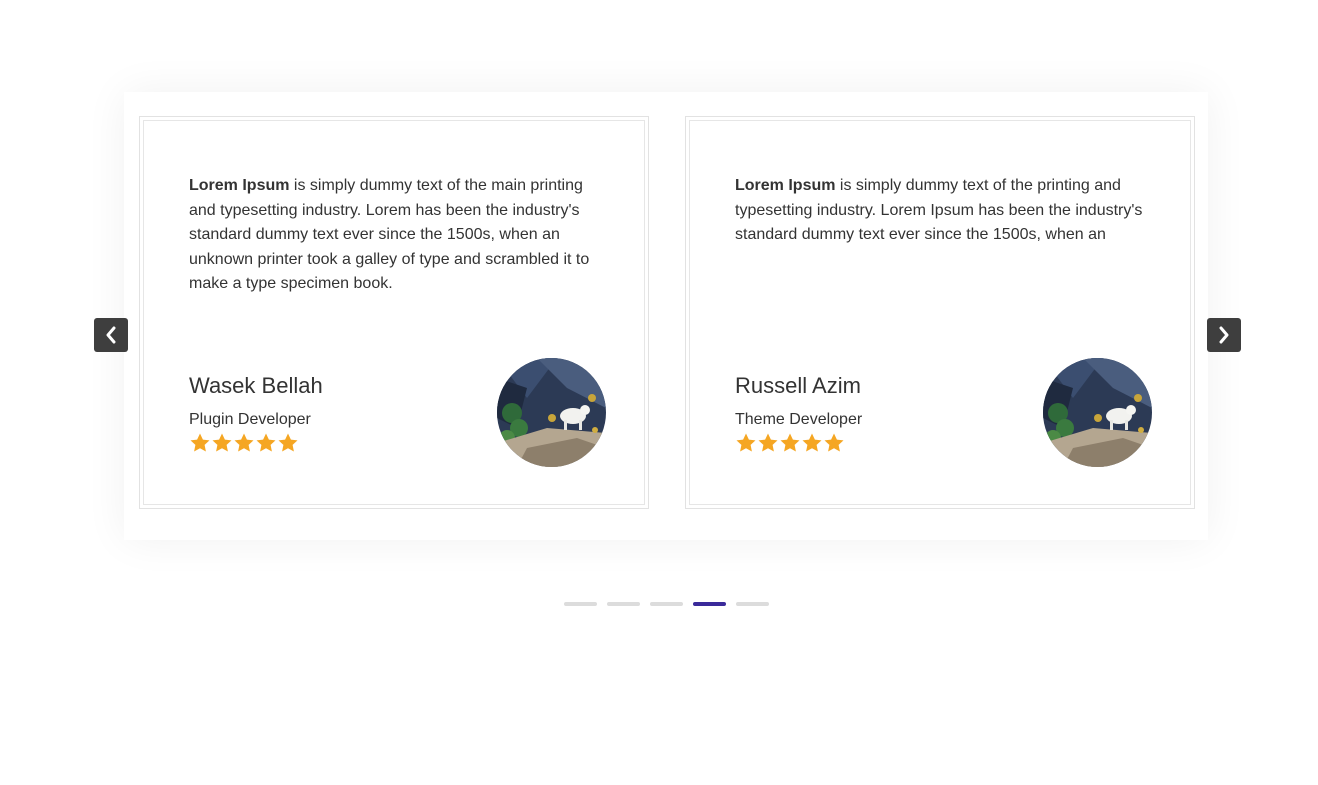  What do you see at coordinates (799, 419) in the screenshot?
I see `author-role: Theme Developer` at bounding box center [799, 419].